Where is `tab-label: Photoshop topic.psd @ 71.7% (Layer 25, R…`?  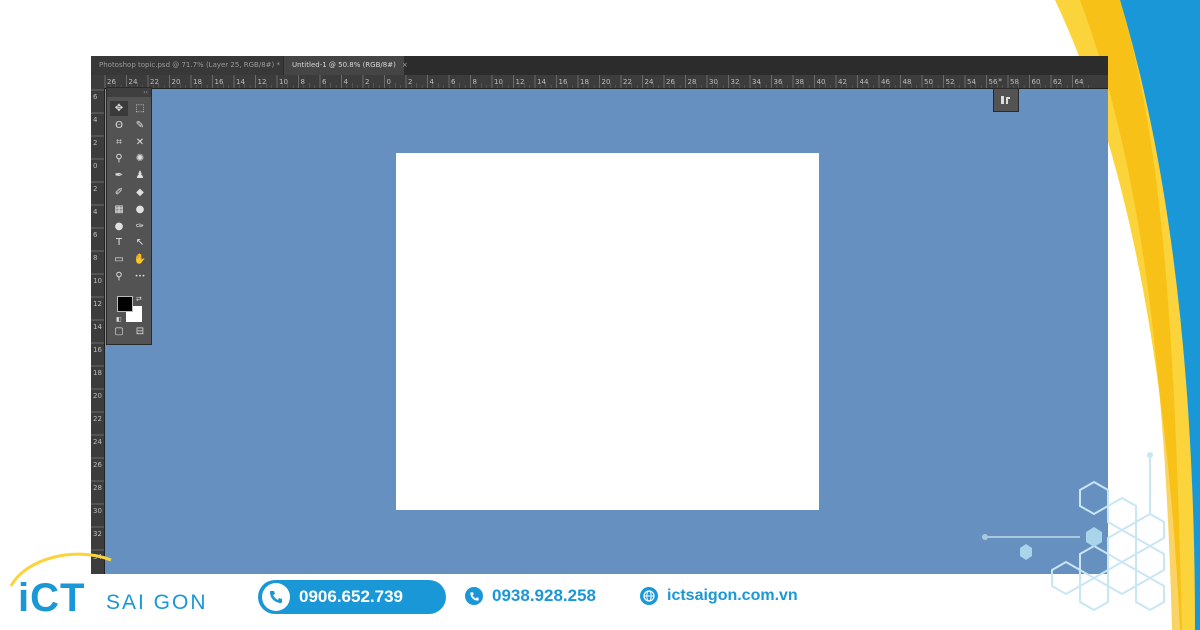 tab-label: Photoshop topic.psd @ 71.7% (Layer 25, R… is located at coordinates (189, 65).